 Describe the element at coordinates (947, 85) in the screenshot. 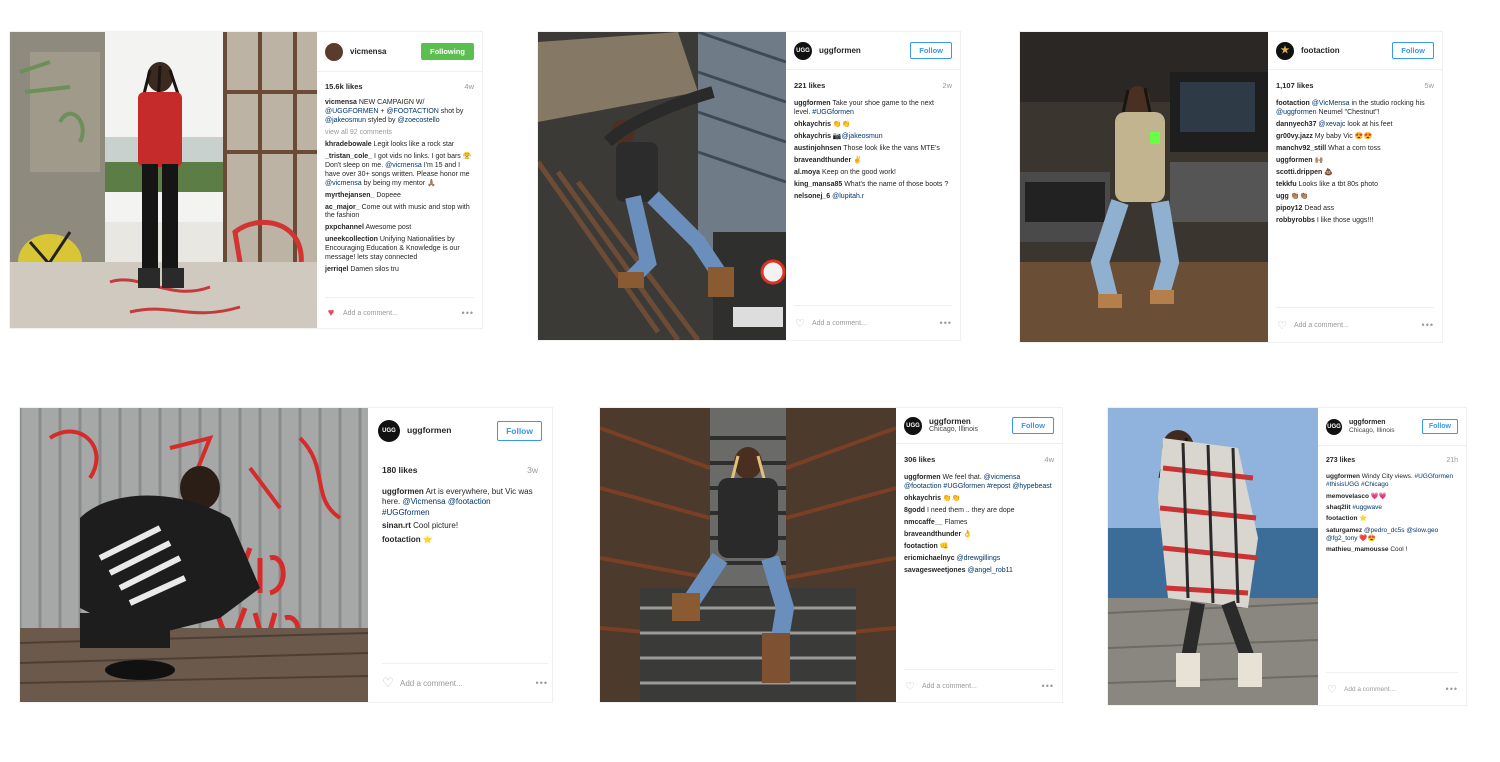

I see `post-age: 2w` at that location.